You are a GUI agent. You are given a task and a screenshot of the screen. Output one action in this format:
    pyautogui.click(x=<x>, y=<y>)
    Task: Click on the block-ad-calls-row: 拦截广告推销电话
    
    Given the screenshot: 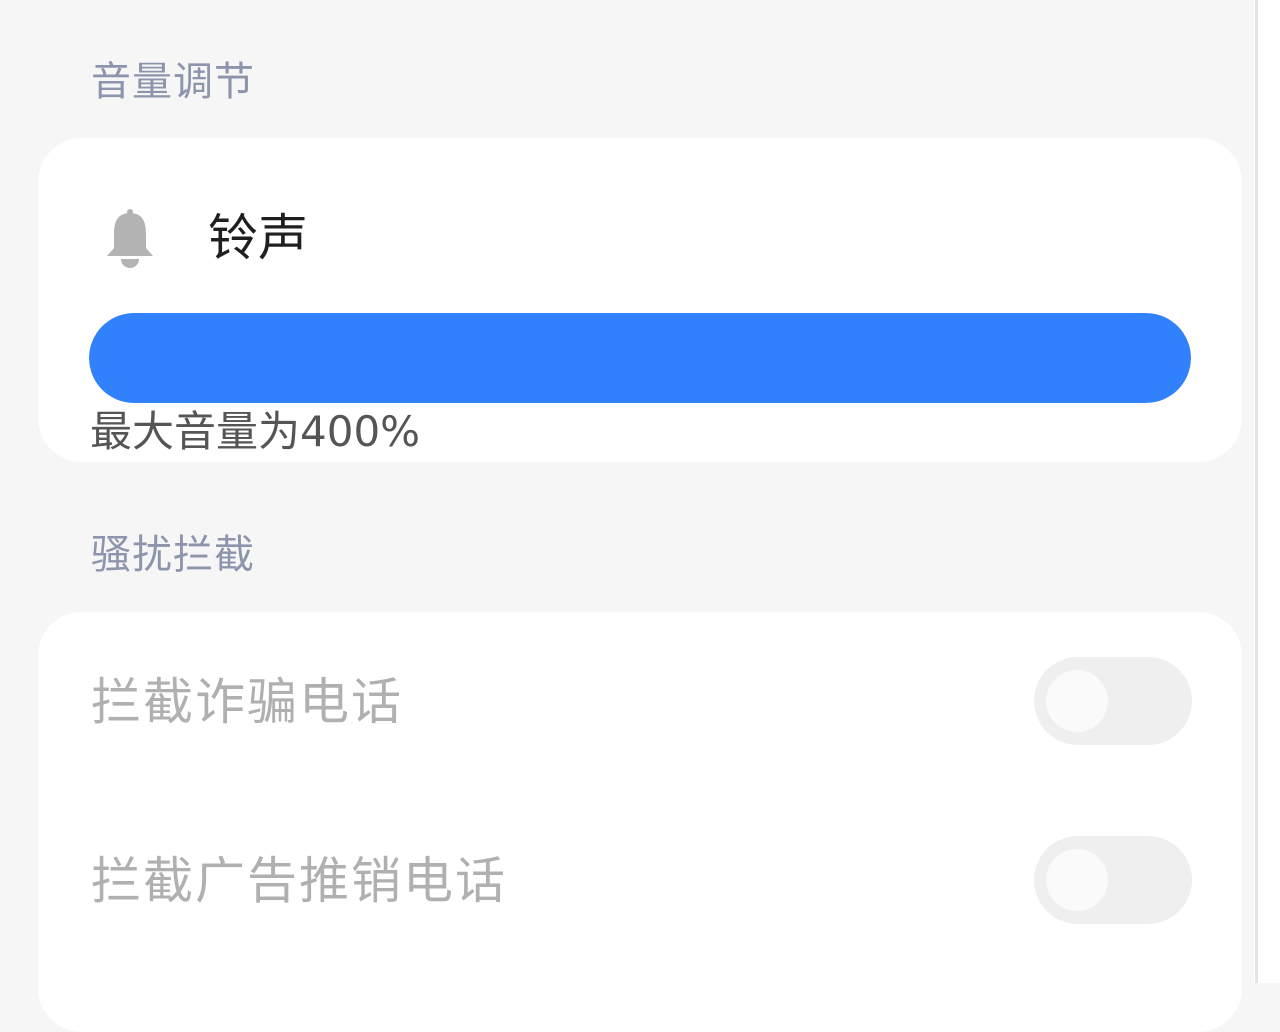 What is the action you would take?
    pyautogui.click(x=640, y=880)
    